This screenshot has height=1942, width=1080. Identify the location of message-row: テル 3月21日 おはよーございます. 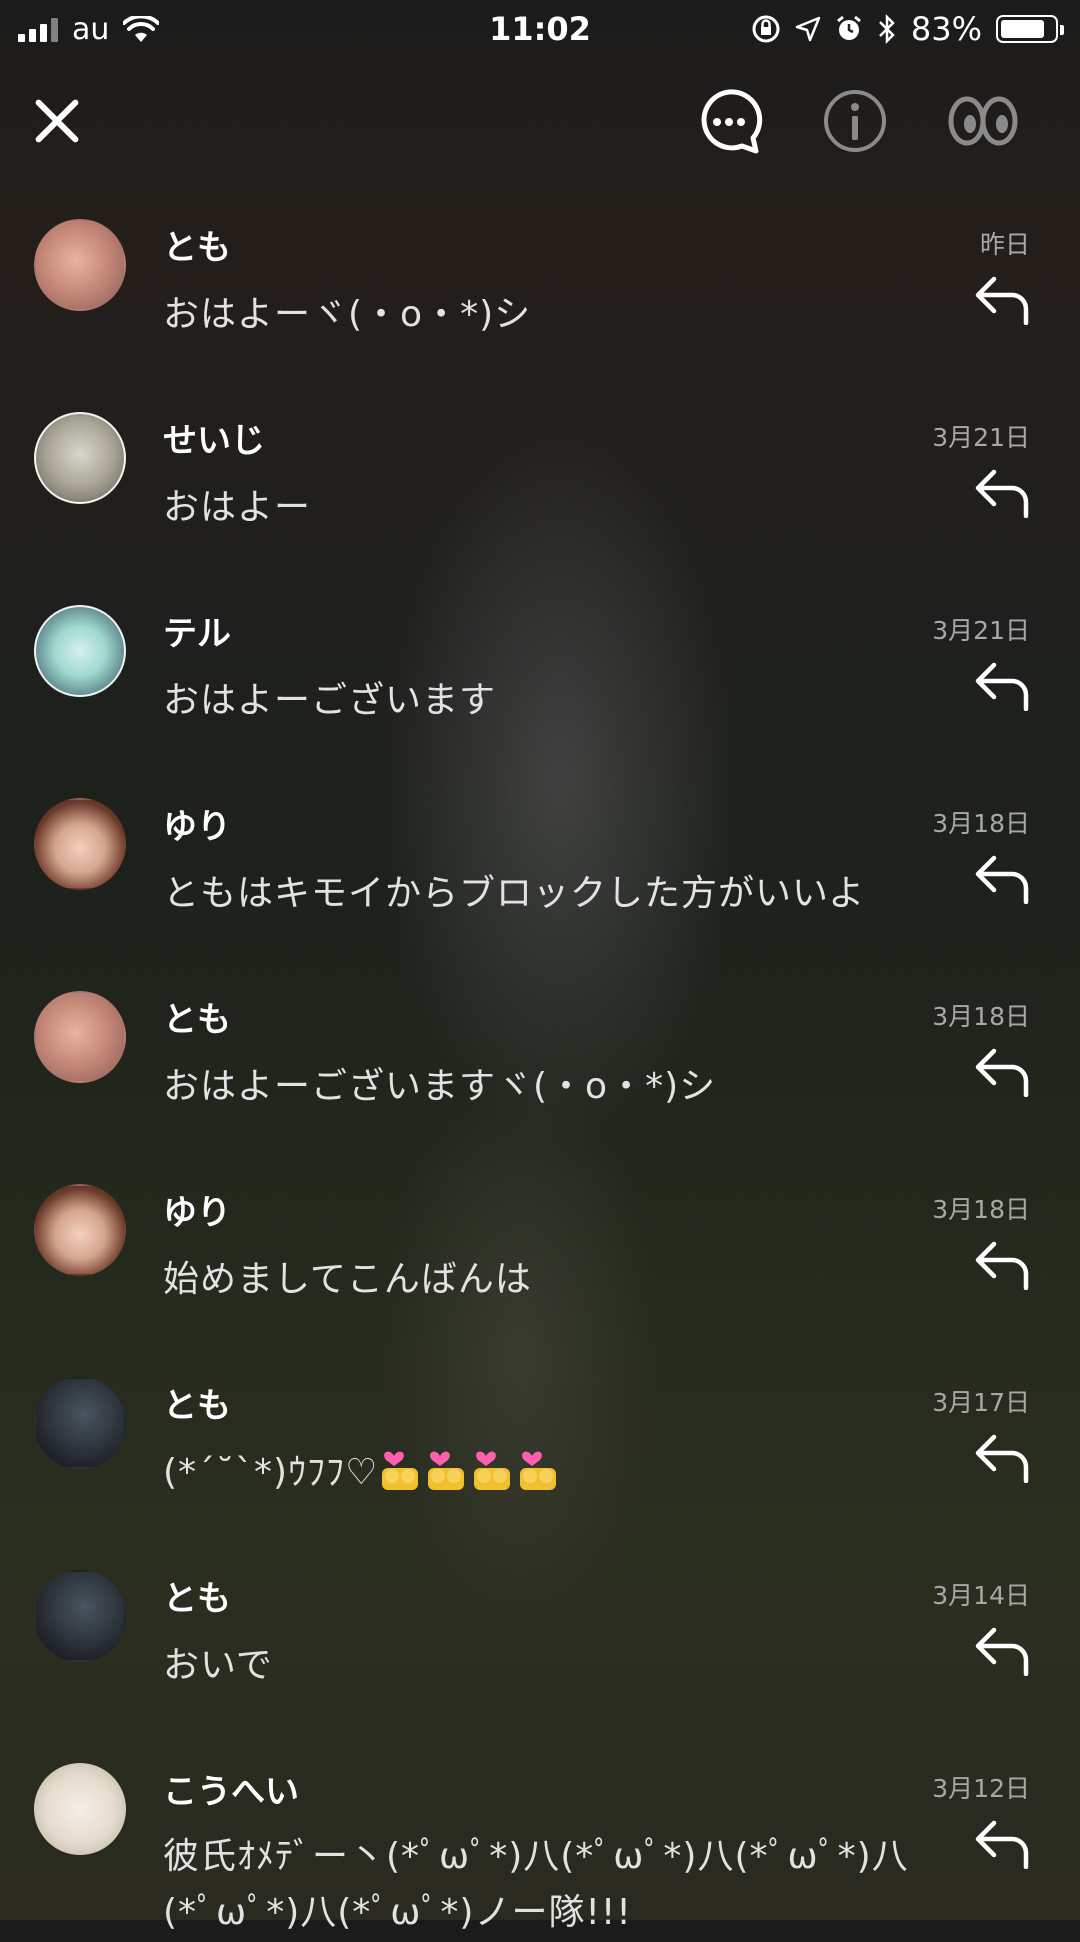
(540, 687).